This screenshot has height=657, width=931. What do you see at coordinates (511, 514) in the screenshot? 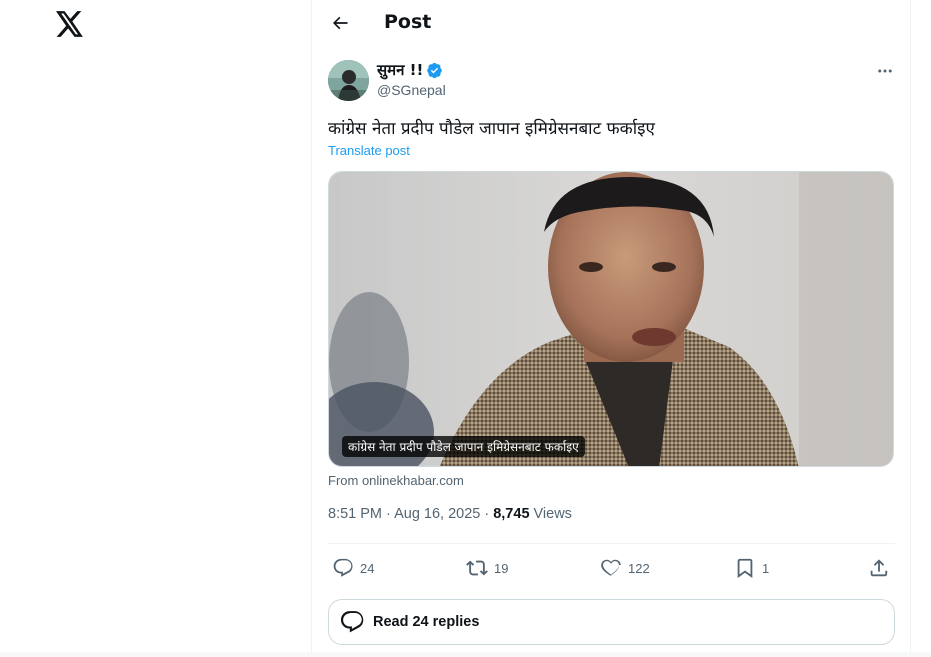
I see `views-count: 8,745` at bounding box center [511, 514].